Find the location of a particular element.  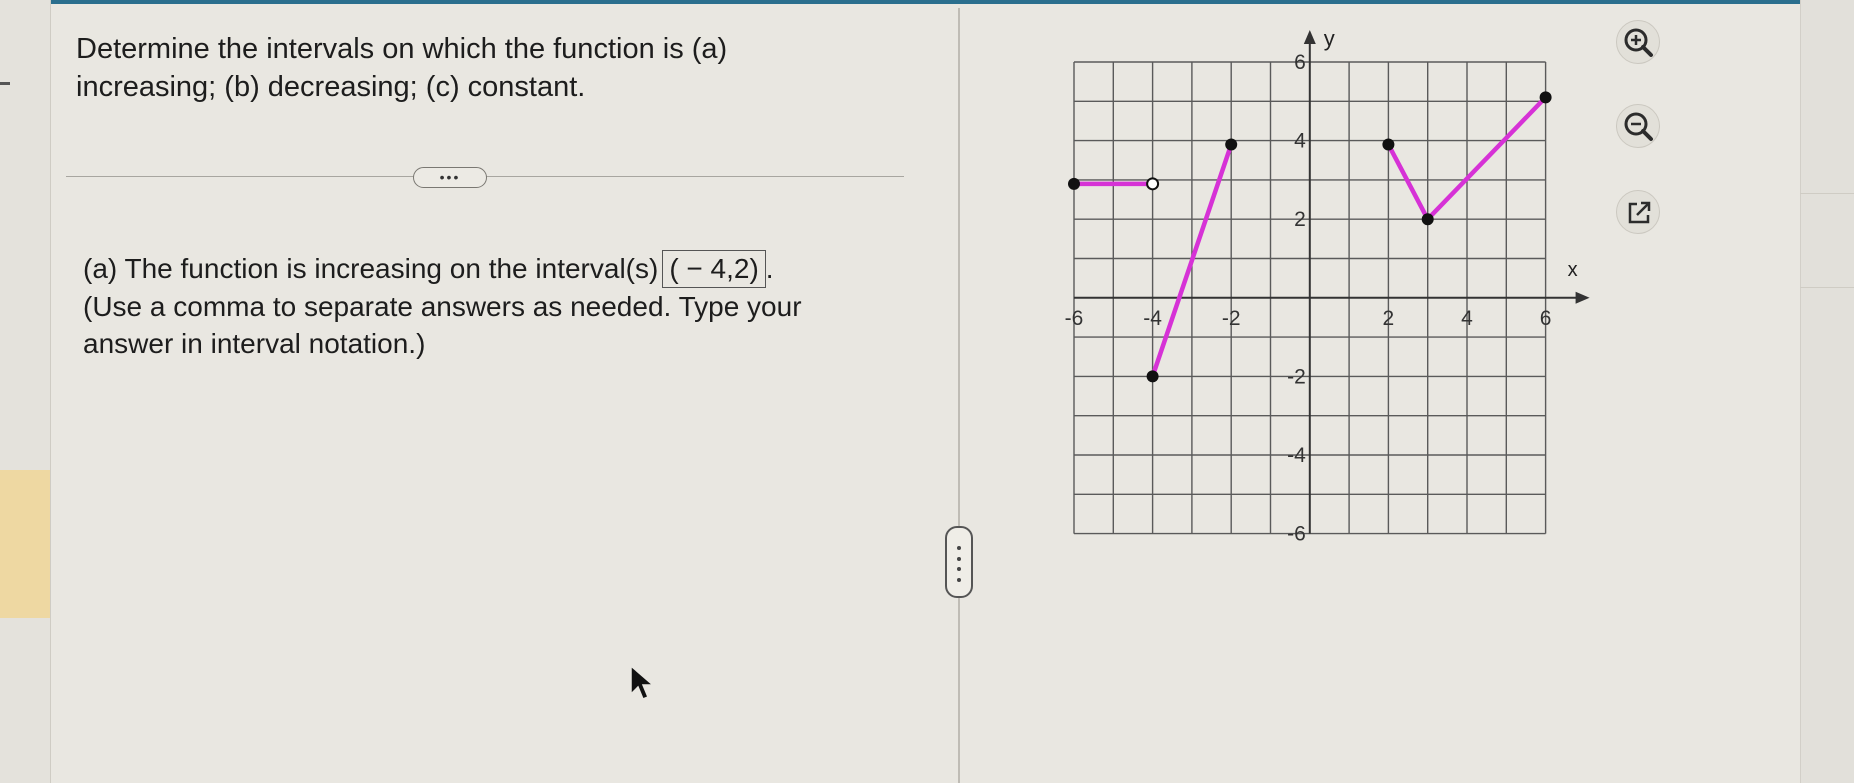

left-sidebar-strip is located at coordinates (25, 391).